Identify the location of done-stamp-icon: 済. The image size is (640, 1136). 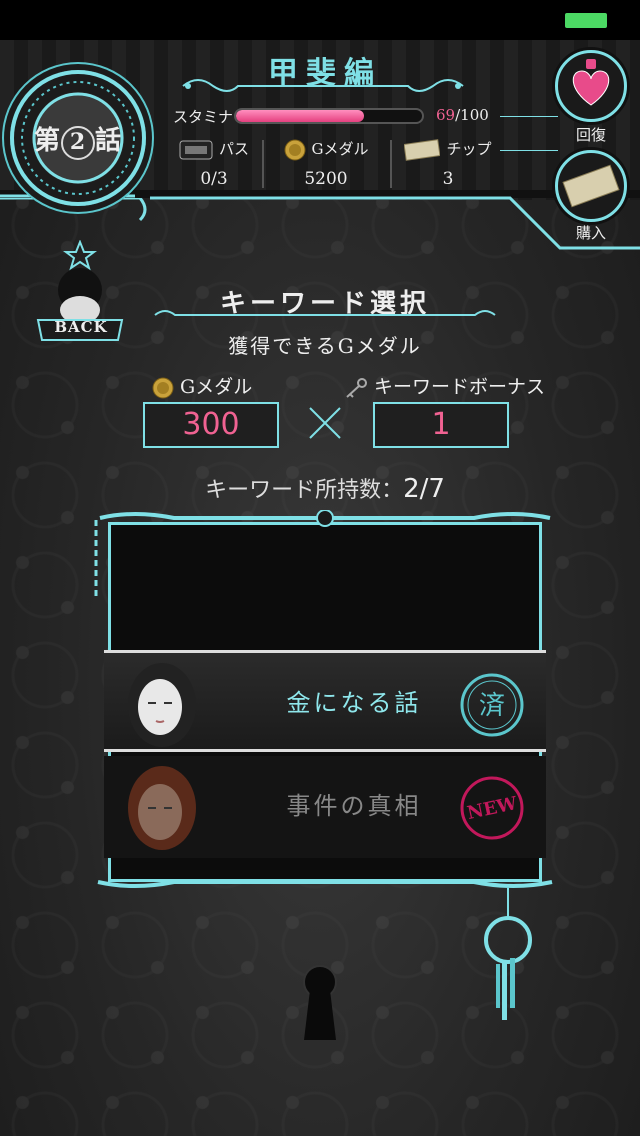
(492, 705).